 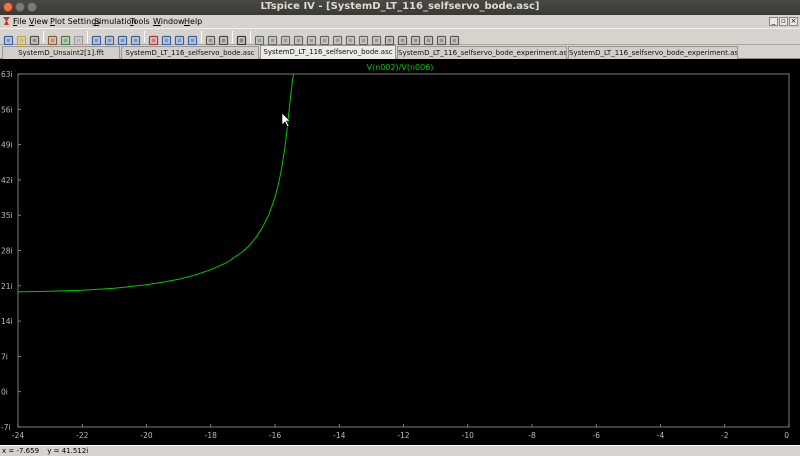 What do you see at coordinates (4, 356) in the screenshot?
I see `y-tick-label: 7i` at bounding box center [4, 356].